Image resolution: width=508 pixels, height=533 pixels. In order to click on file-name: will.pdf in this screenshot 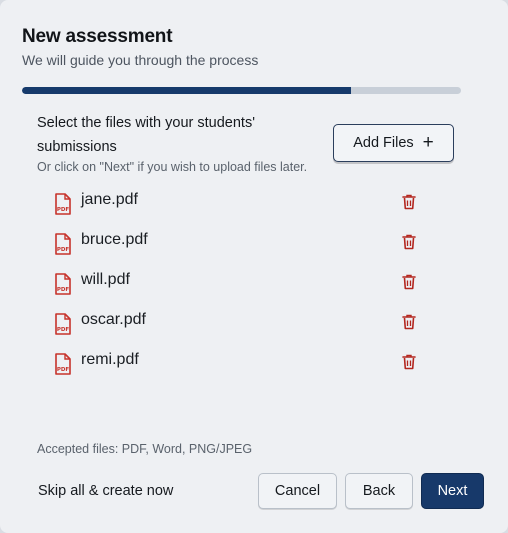, I will do `click(105, 279)`.